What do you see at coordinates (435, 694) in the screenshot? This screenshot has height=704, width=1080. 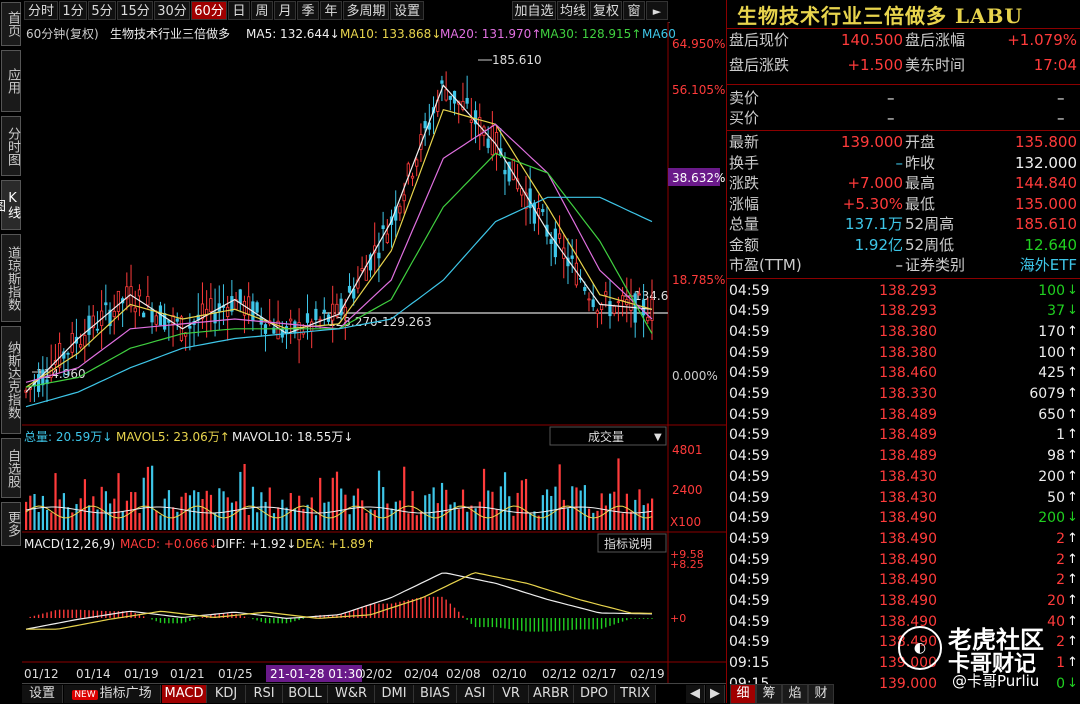 I see `indicator-tab-bias: BIAS` at bounding box center [435, 694].